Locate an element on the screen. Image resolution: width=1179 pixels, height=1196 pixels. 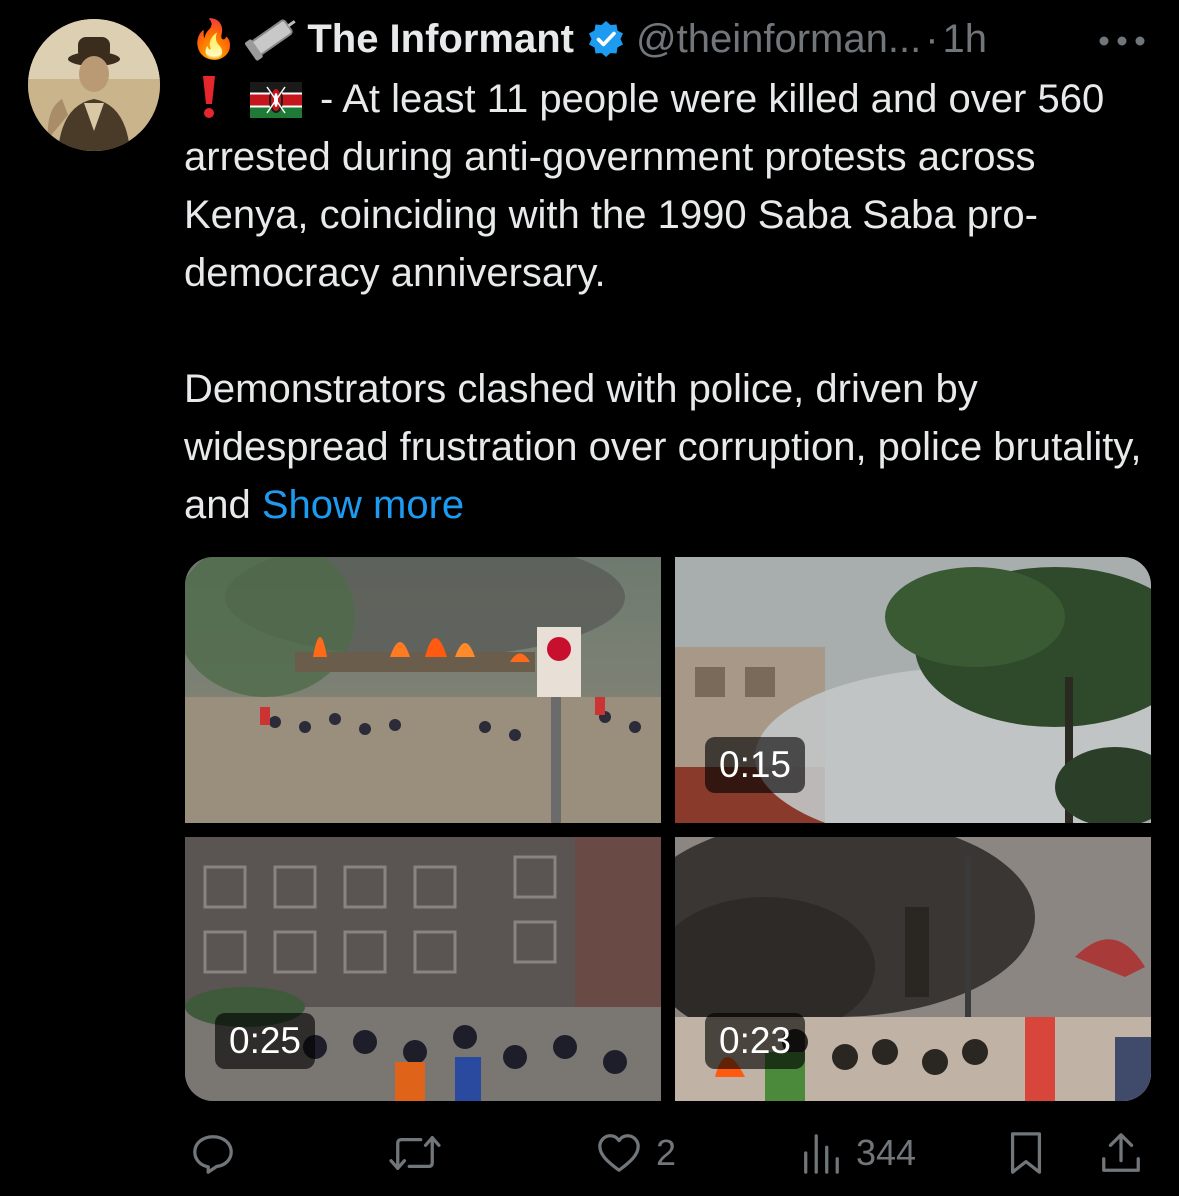
pushpin-icon is located at coordinates (273, 39).